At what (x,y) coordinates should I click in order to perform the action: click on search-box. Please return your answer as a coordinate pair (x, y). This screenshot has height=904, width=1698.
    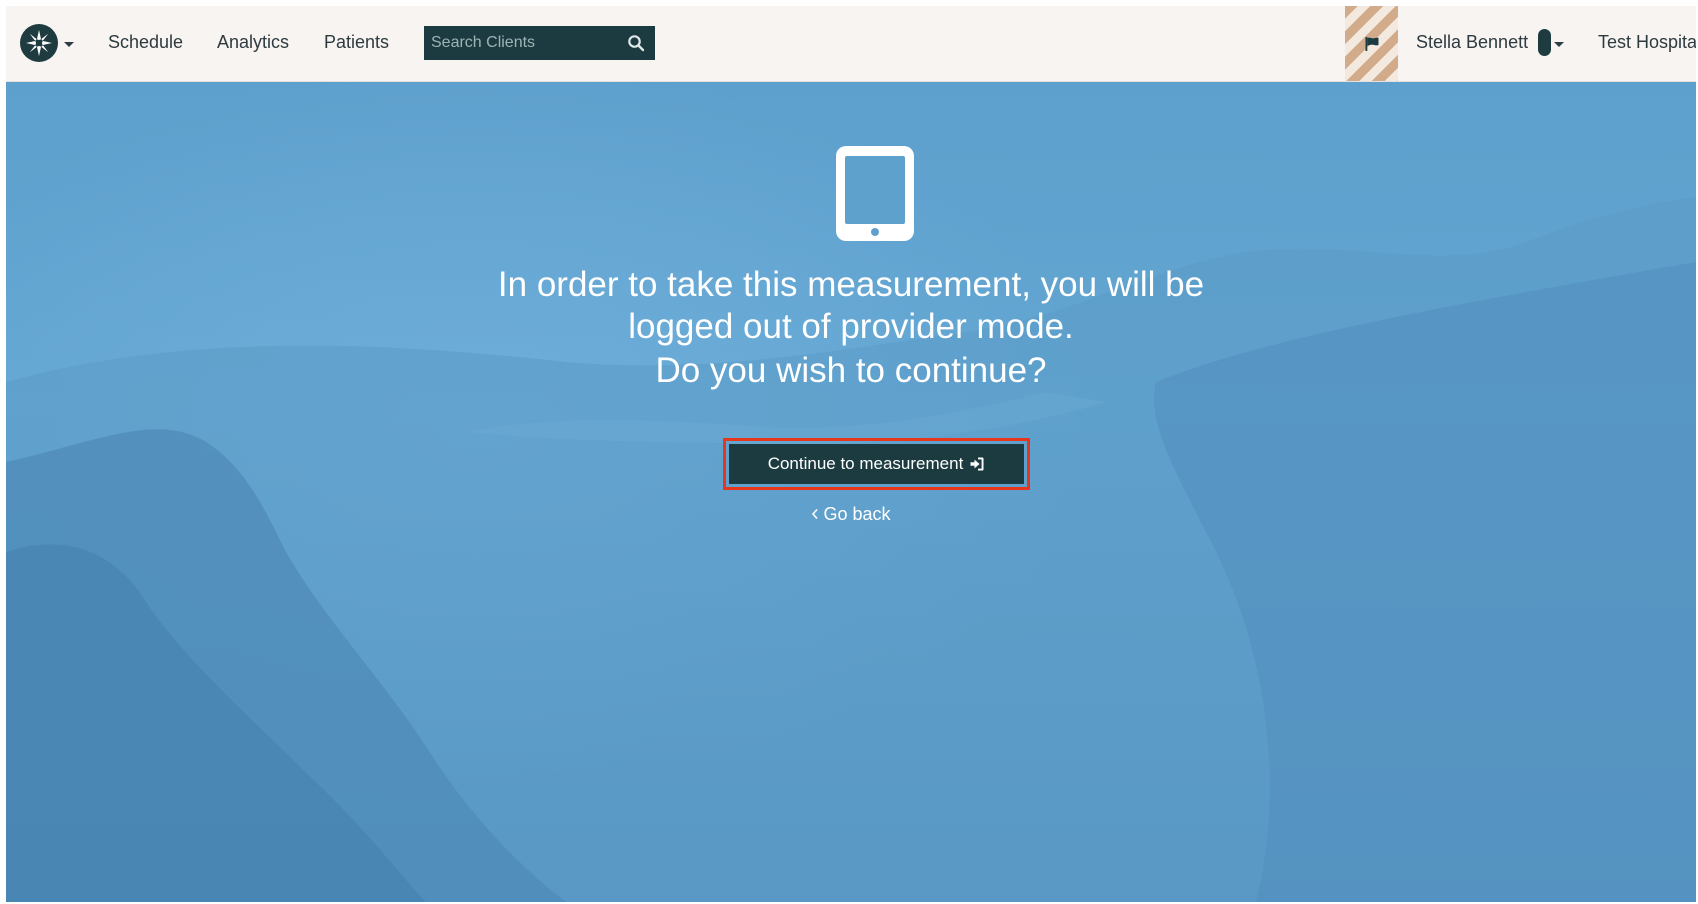
    Looking at the image, I should click on (539, 43).